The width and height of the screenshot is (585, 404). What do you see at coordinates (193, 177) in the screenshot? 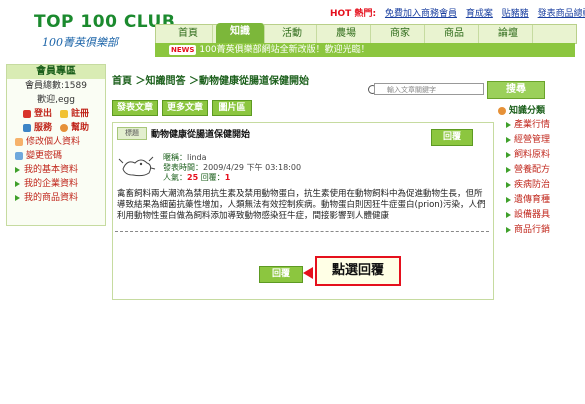
I see `popularity-count: 25` at bounding box center [193, 177].